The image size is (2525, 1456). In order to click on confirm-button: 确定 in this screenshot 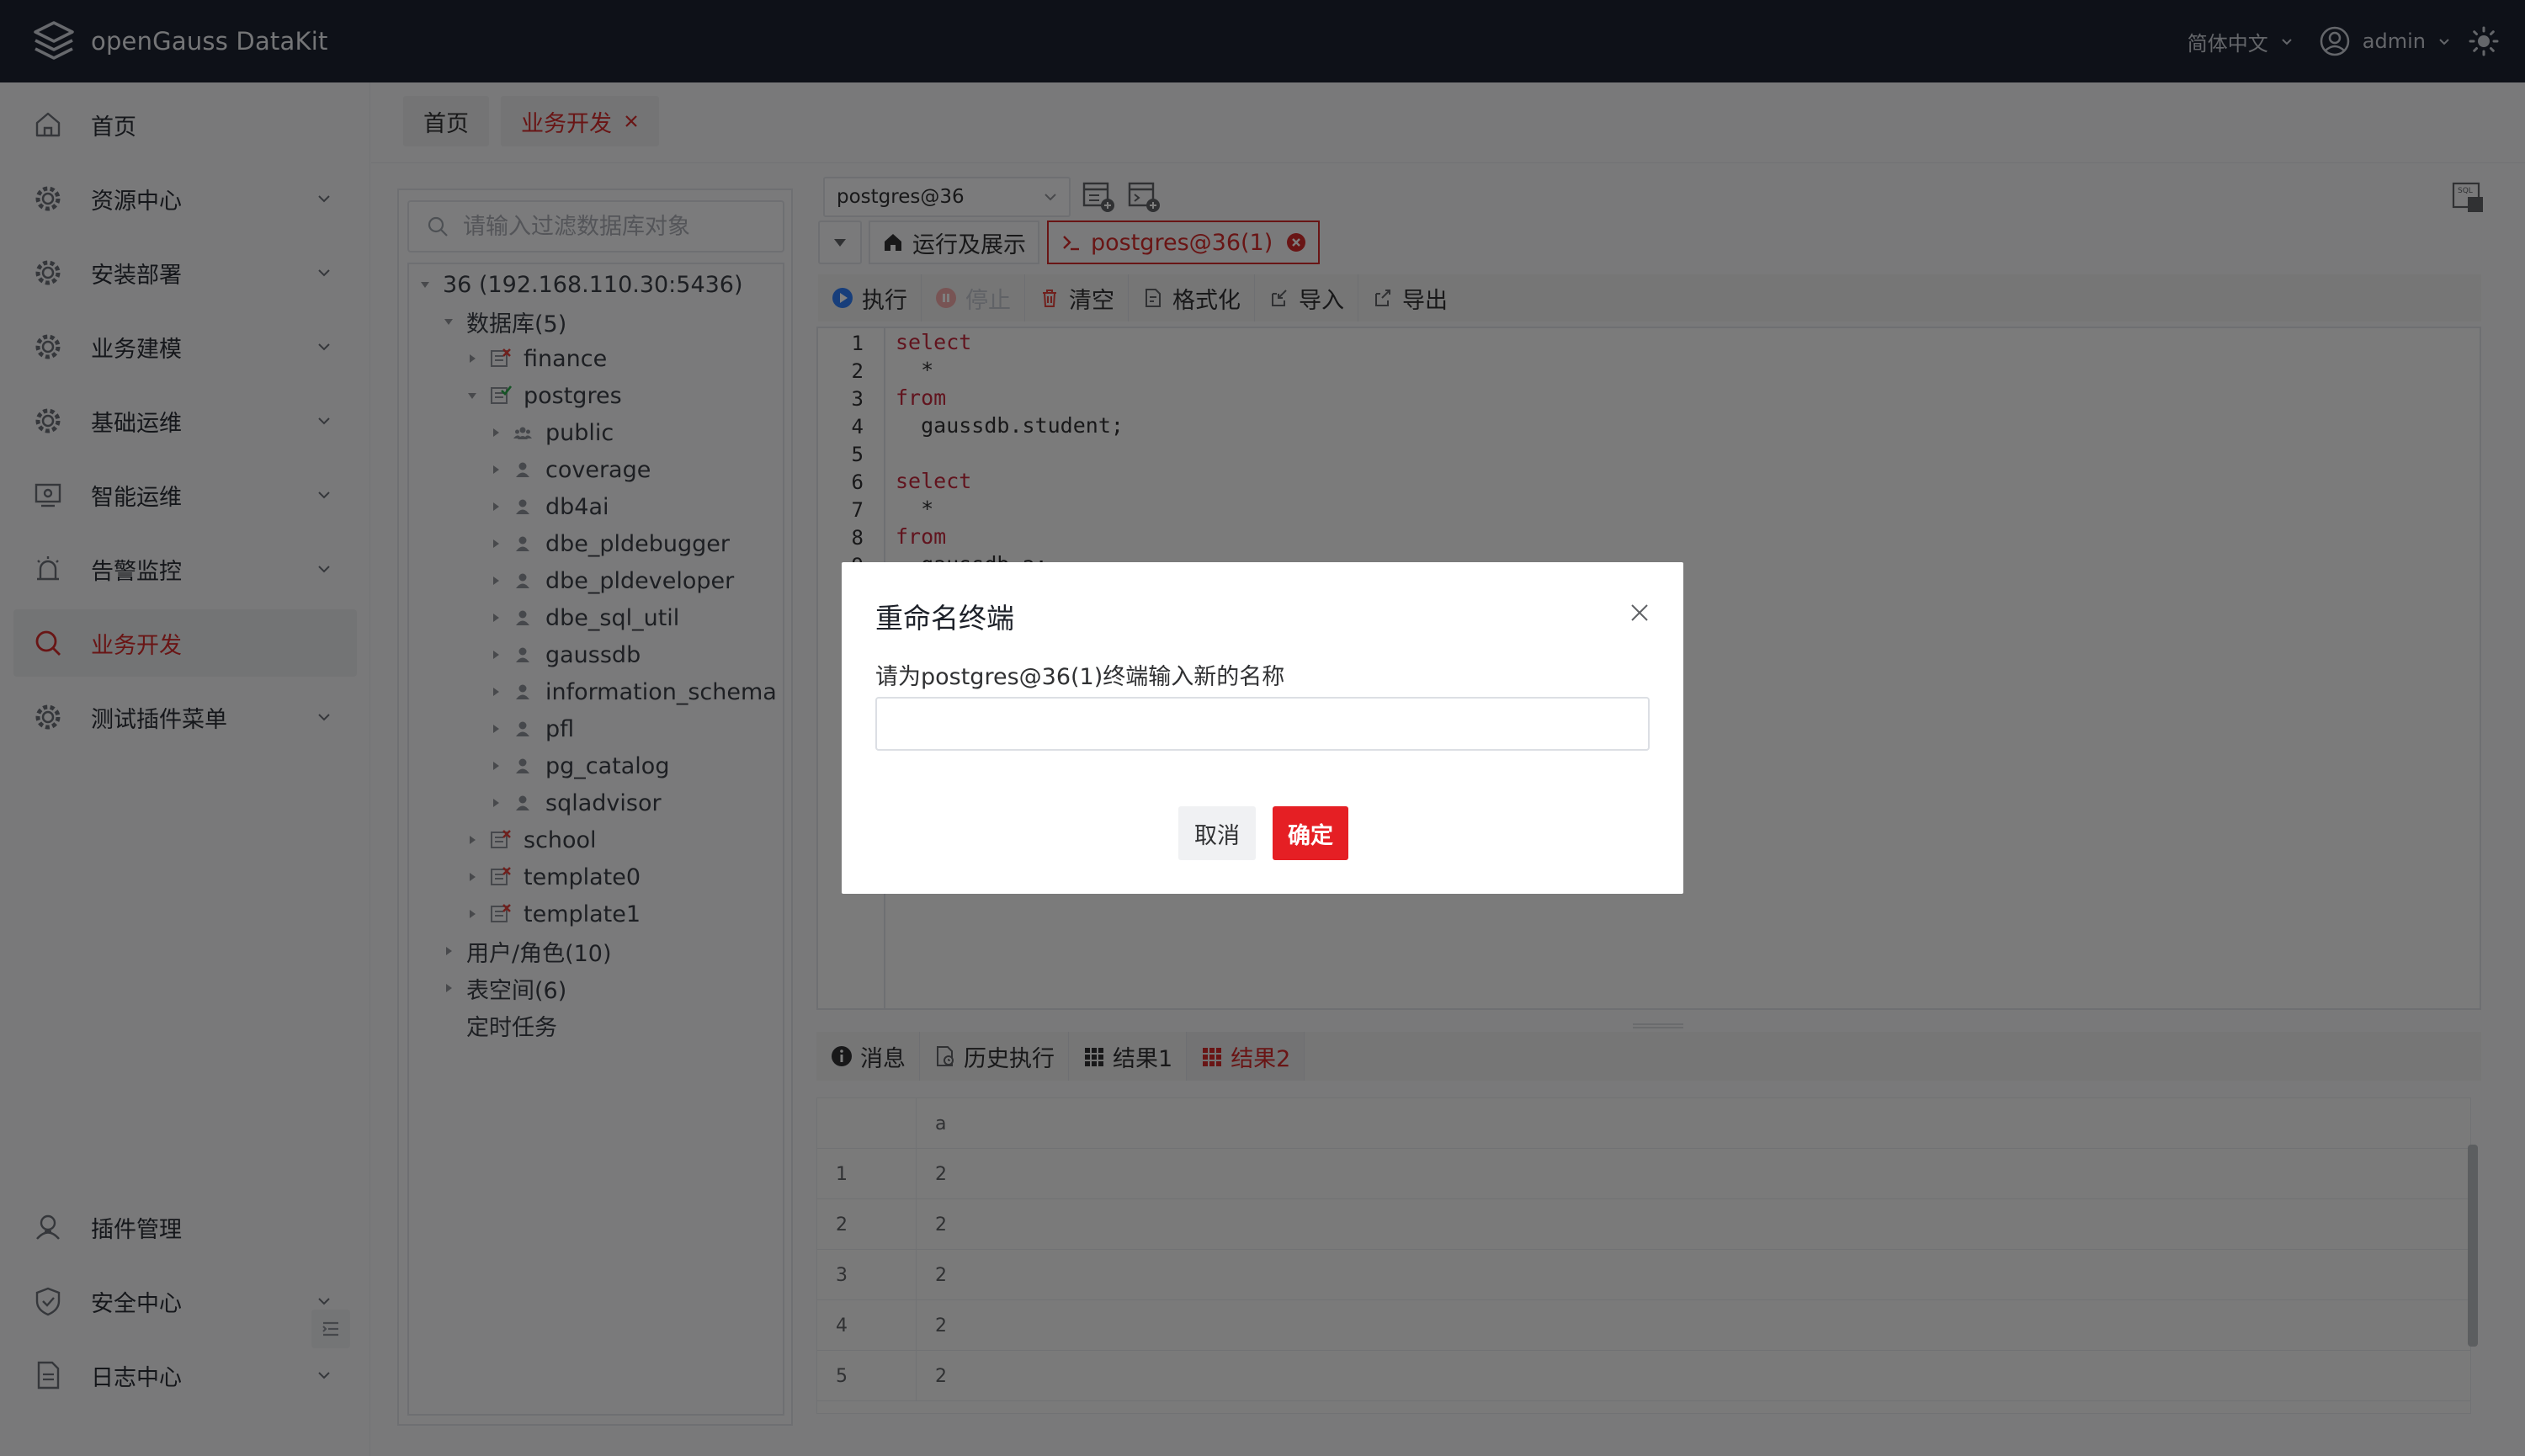, I will do `click(1310, 833)`.